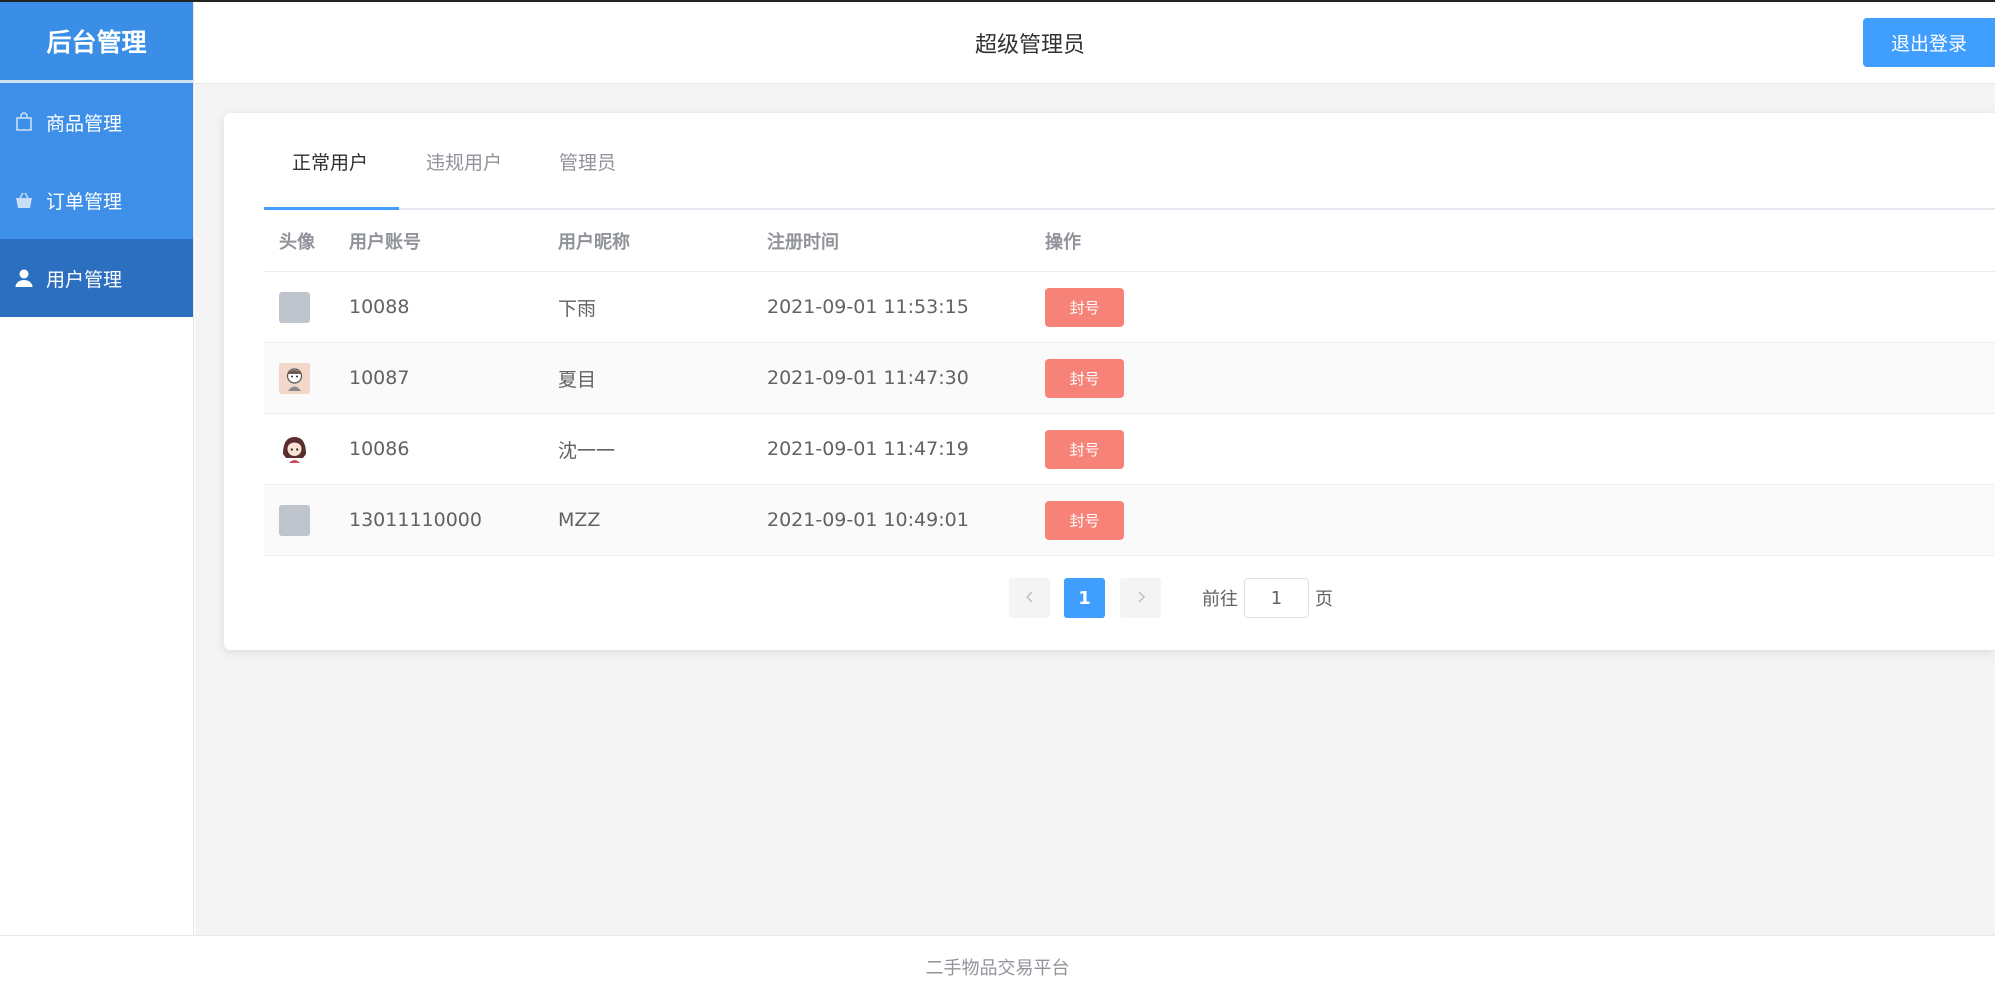  I want to click on basket-icon, so click(24, 200).